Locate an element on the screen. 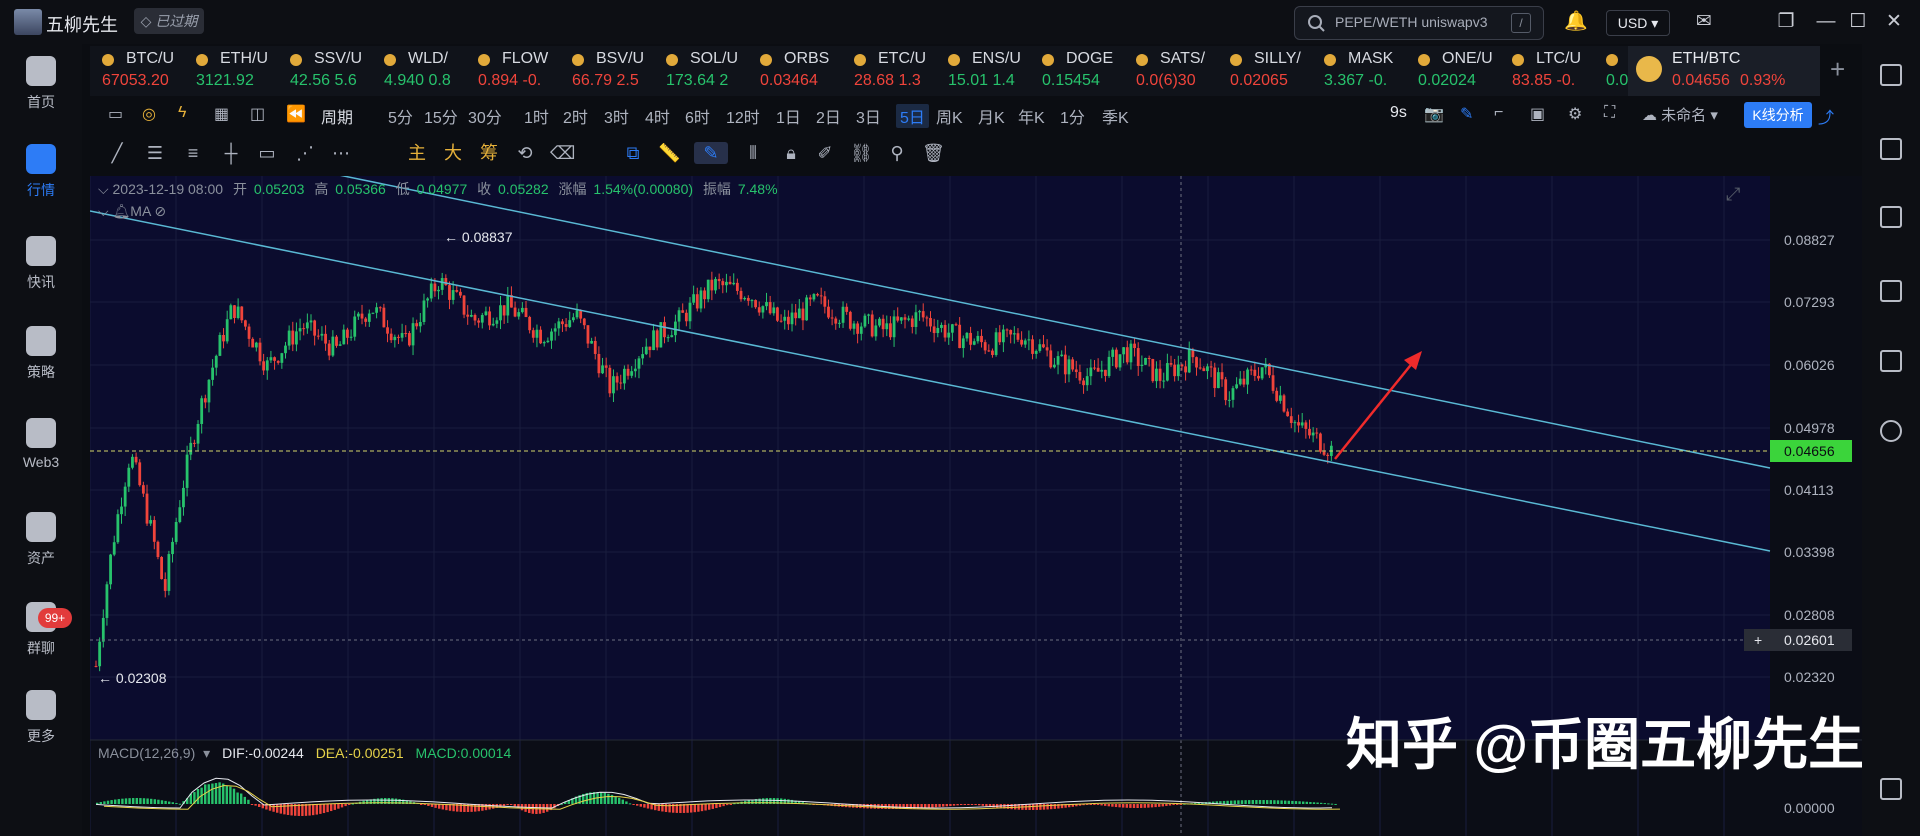  parallel-line-icon: ☰ is located at coordinates (155, 153).